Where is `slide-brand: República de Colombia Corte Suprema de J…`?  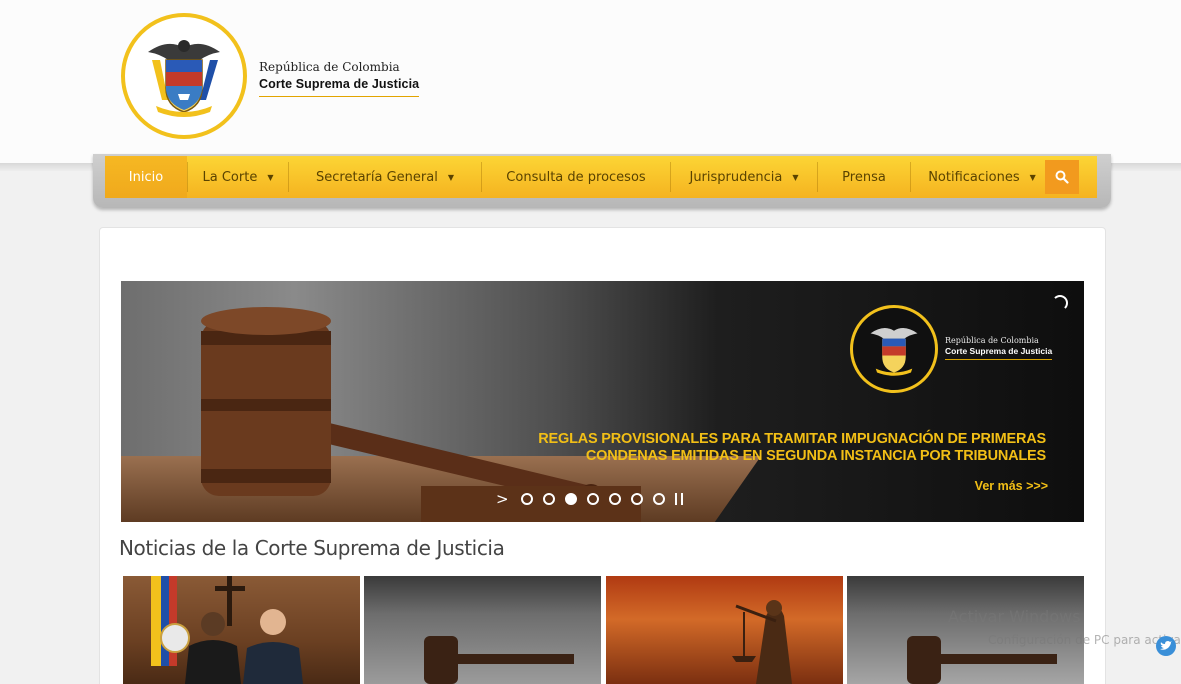
slide-brand: República de Colombia Corte Suprema de J… is located at coordinates (999, 348).